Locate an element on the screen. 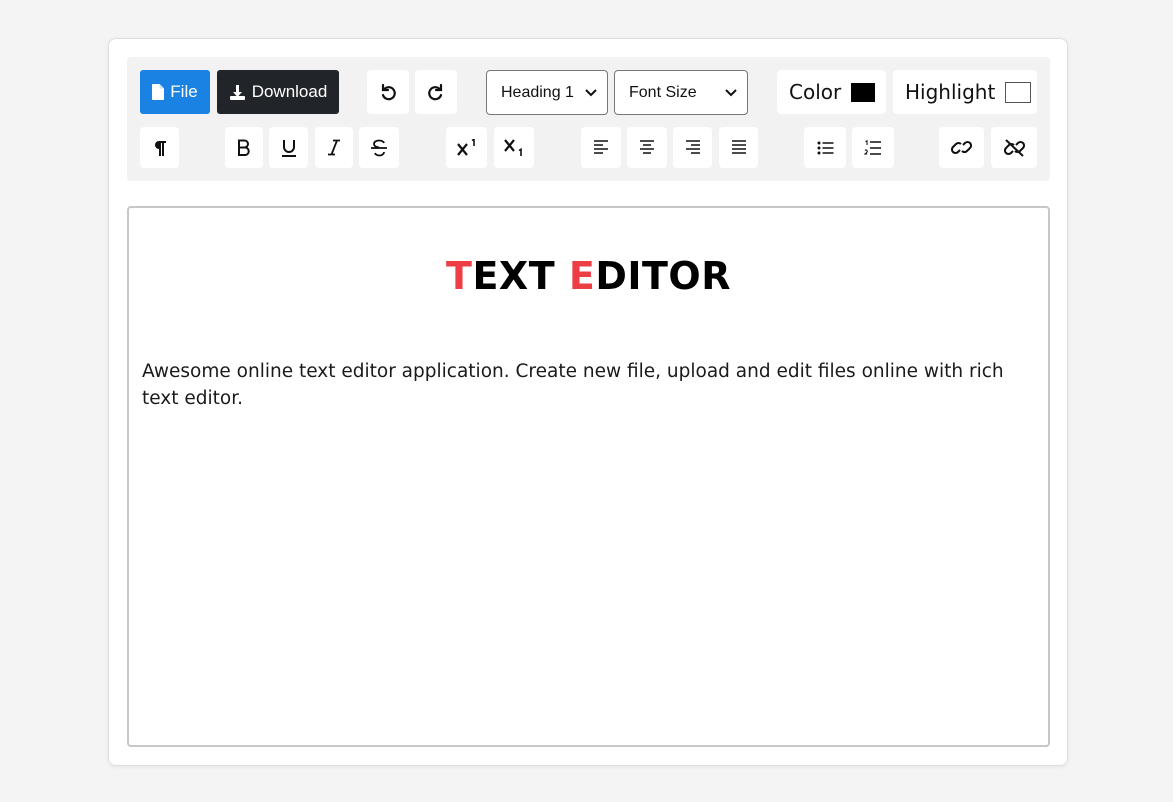 This screenshot has height=802, width=1173. bold-button is located at coordinates (244, 147).